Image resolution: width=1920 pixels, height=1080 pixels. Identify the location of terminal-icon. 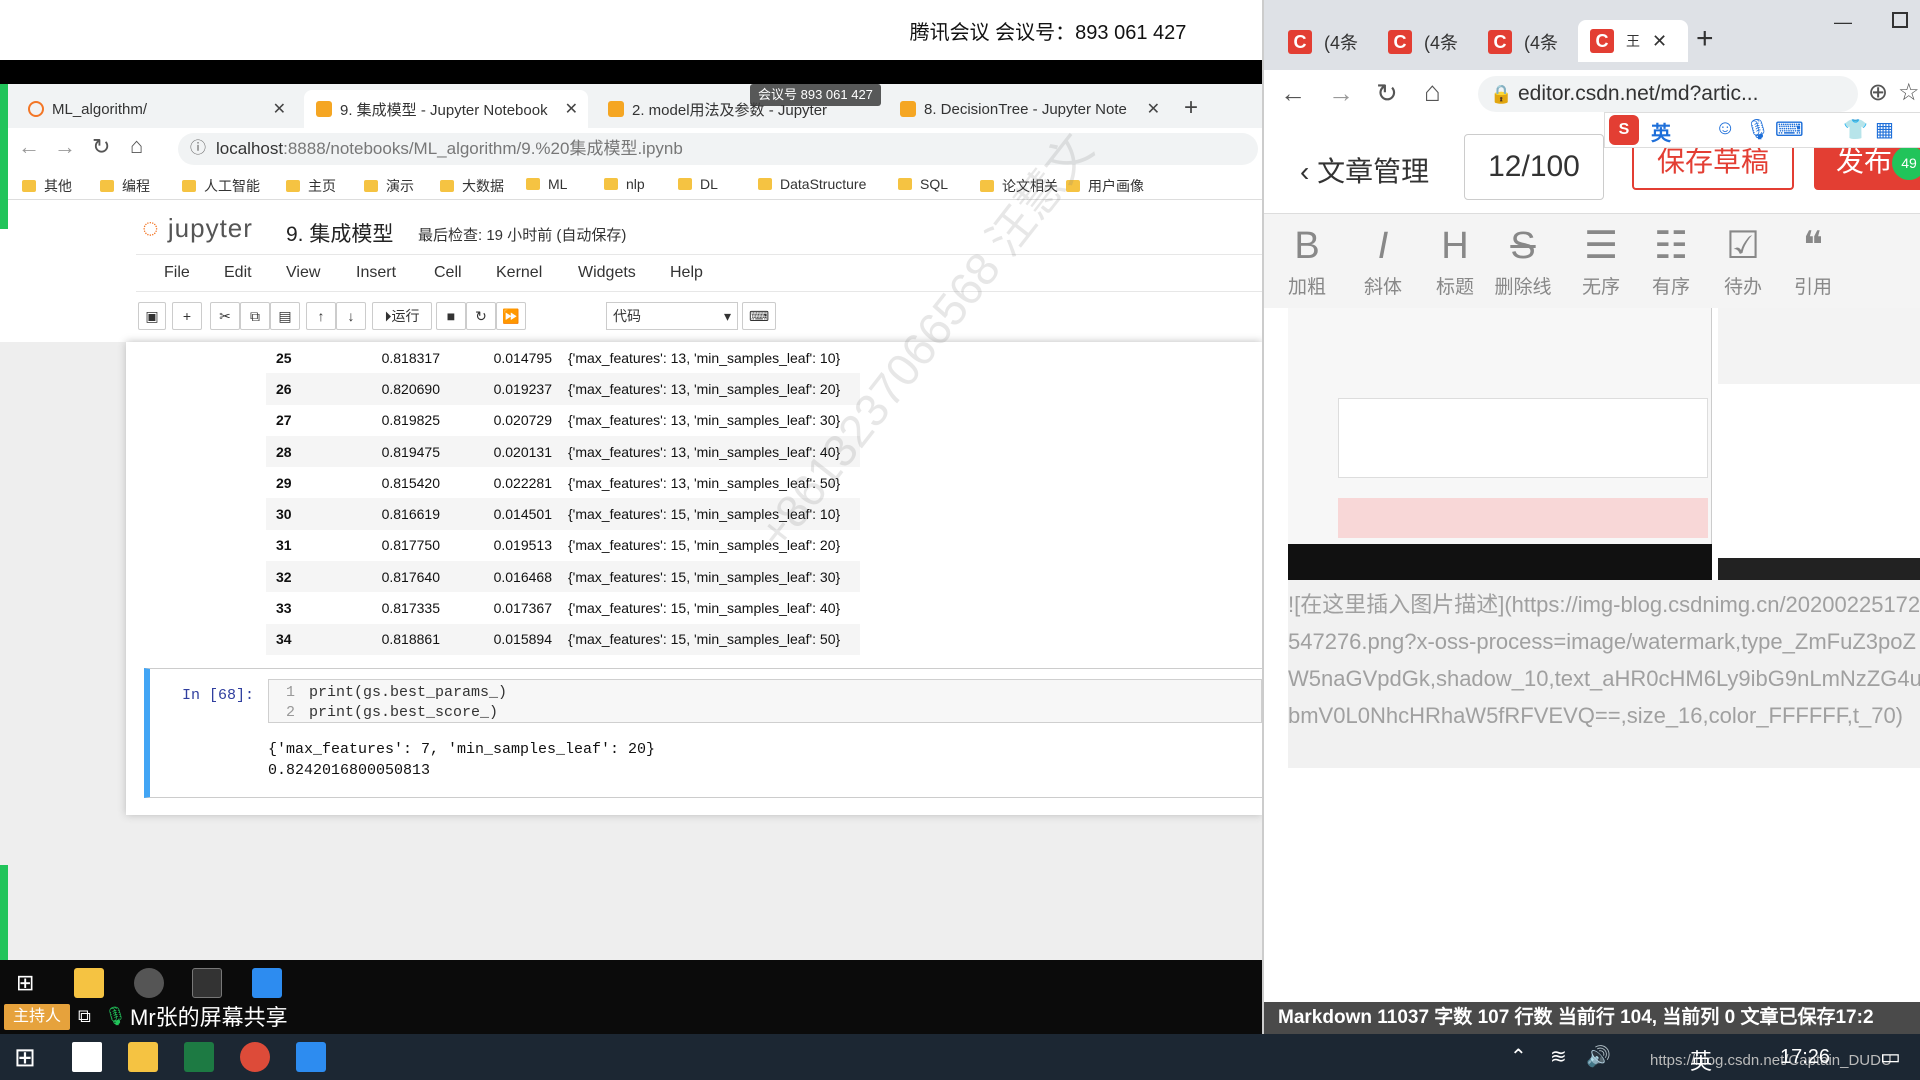
(207, 983).